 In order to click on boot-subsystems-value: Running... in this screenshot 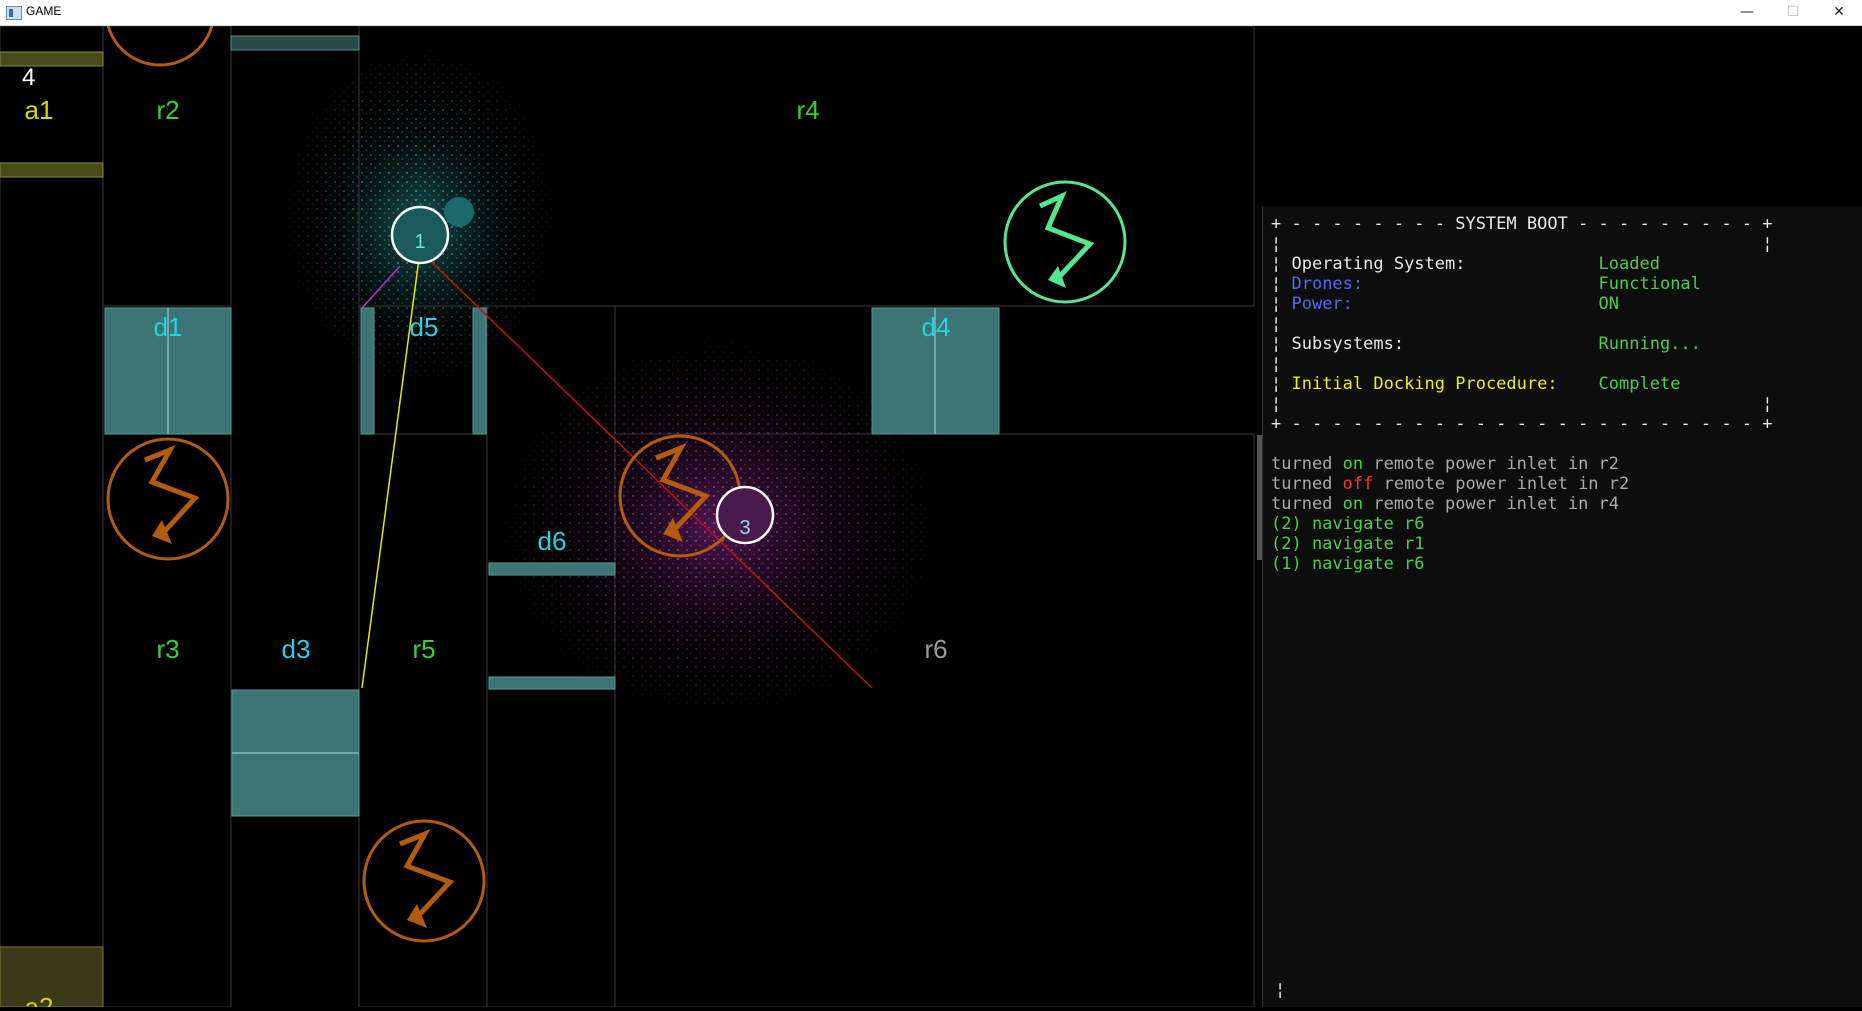, I will do `click(1649, 344)`.